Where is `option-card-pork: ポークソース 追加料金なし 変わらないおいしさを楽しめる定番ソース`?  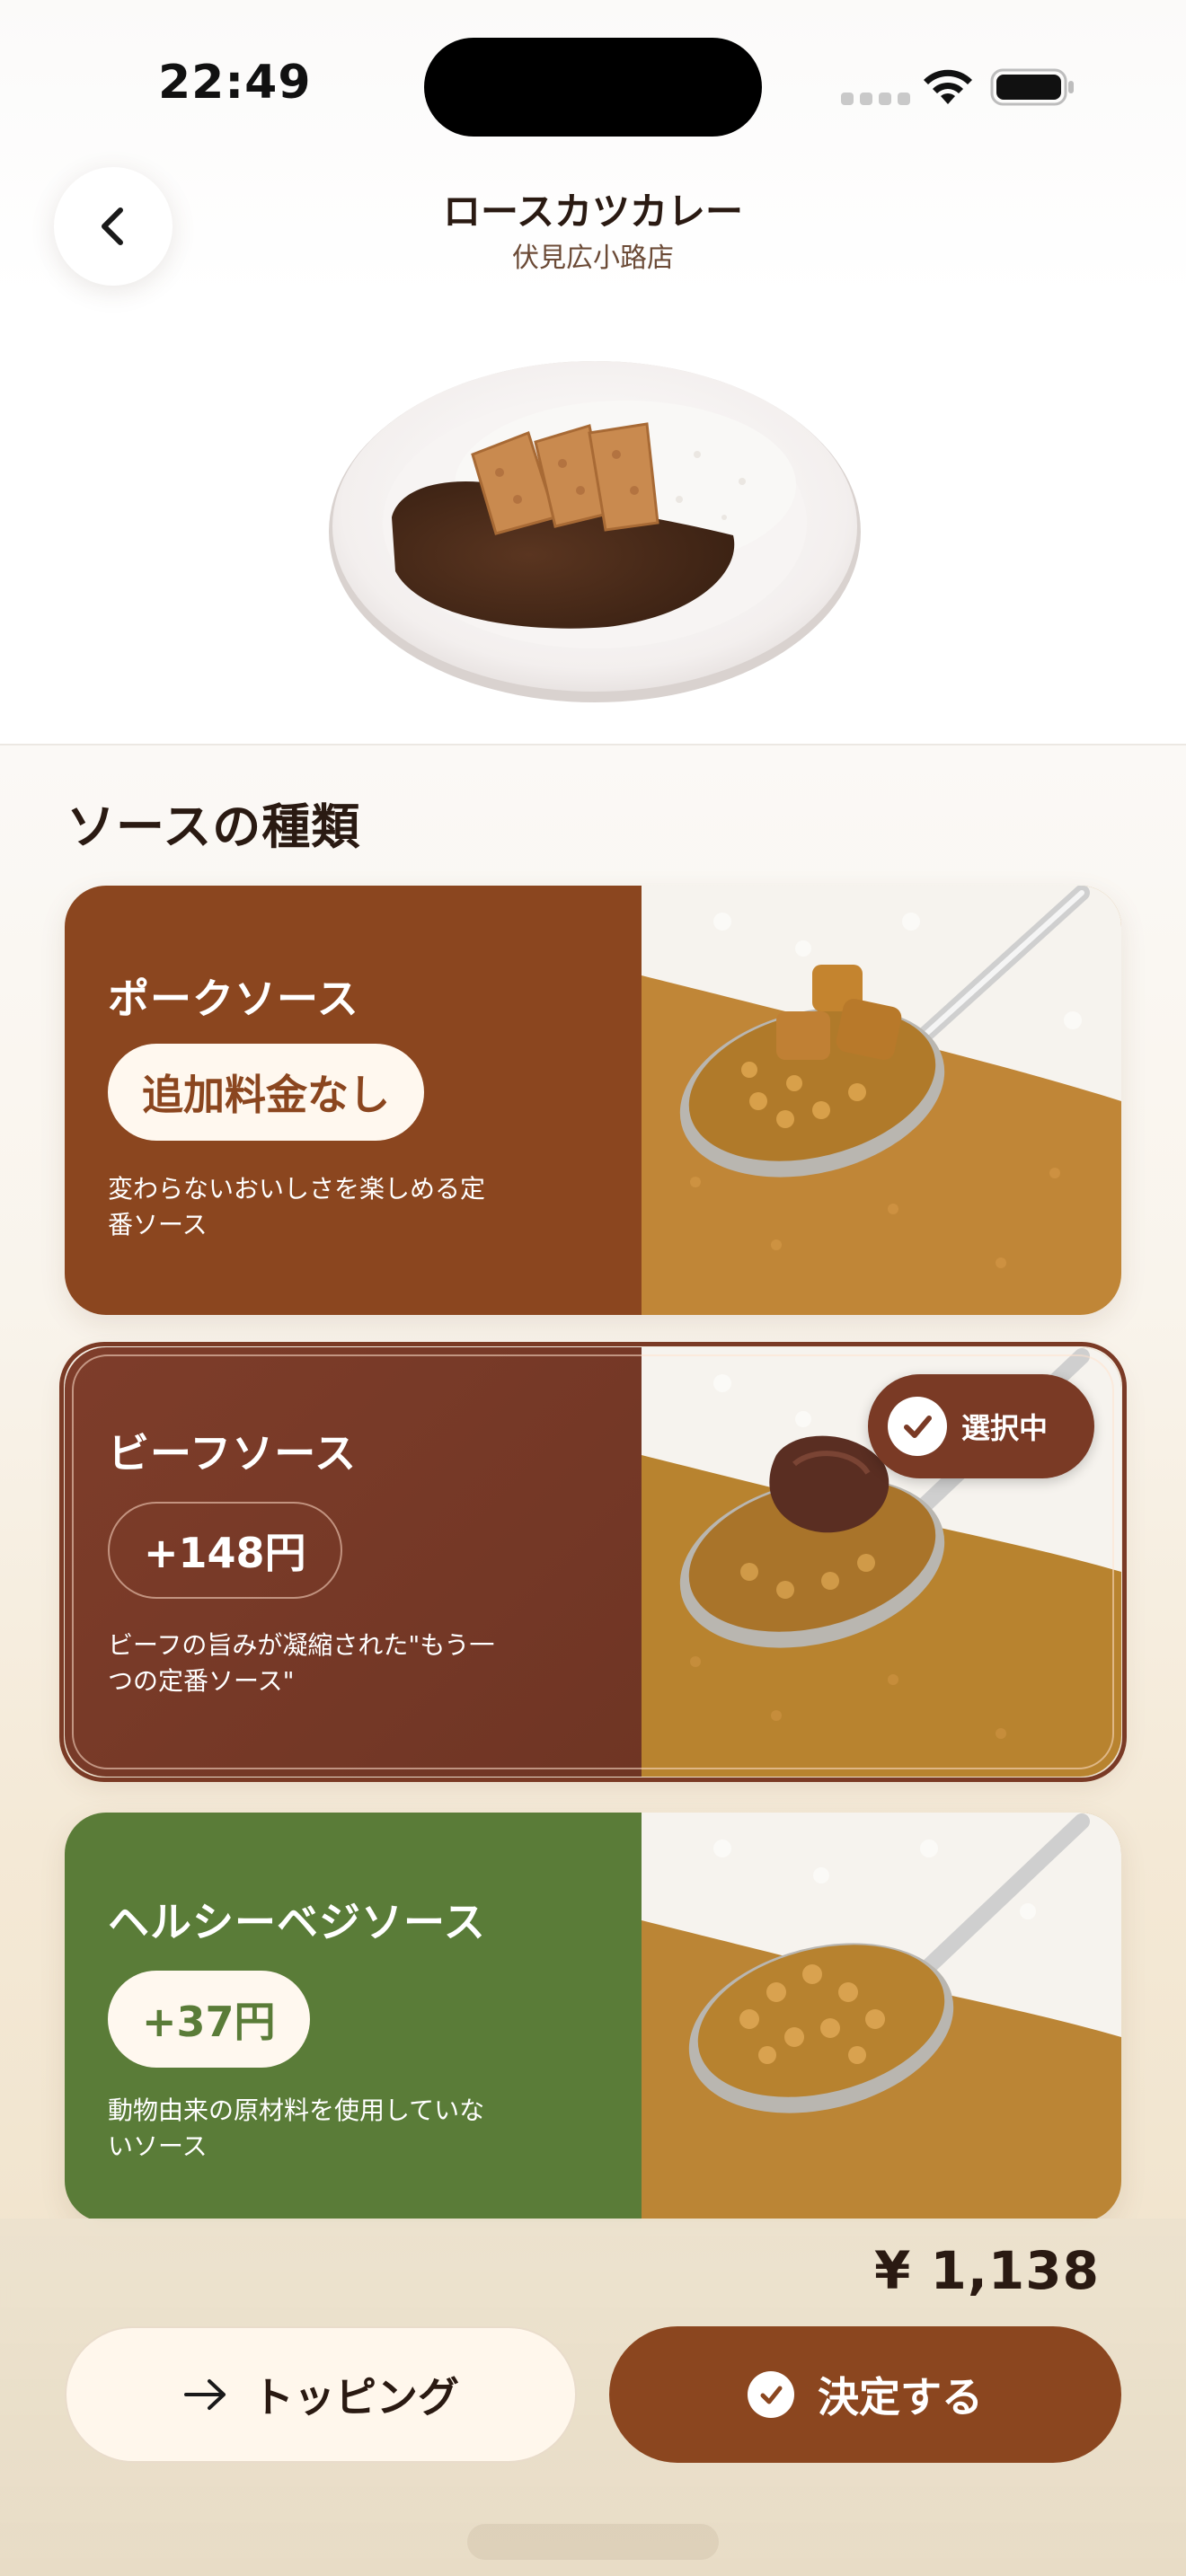 option-card-pork: ポークソース 追加料金なし 変わらないおいしさを楽しめる定番ソース is located at coordinates (593, 1100).